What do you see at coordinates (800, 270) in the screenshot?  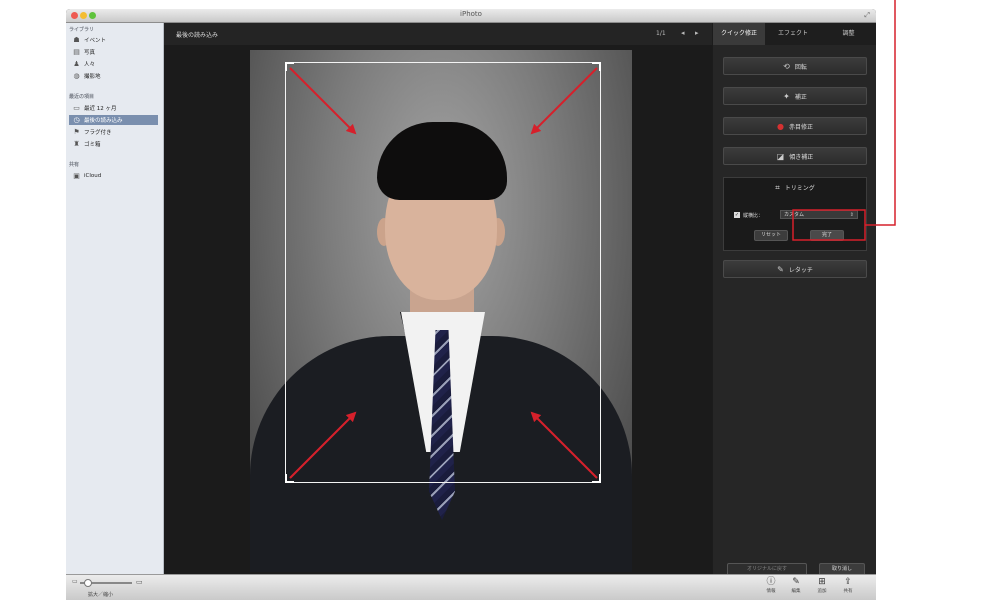 I see `retouch-label: レタッチ` at bounding box center [800, 270].